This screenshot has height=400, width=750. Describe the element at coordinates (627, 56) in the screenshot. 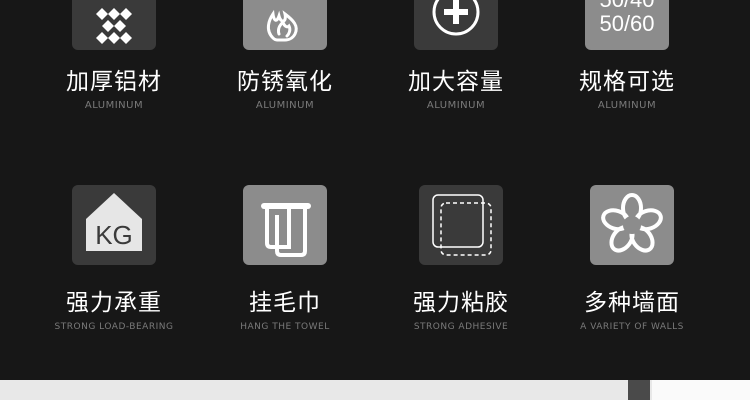

I see `feature-size-options: 50/40 50/60 规格可选 ALUMINUM` at that location.